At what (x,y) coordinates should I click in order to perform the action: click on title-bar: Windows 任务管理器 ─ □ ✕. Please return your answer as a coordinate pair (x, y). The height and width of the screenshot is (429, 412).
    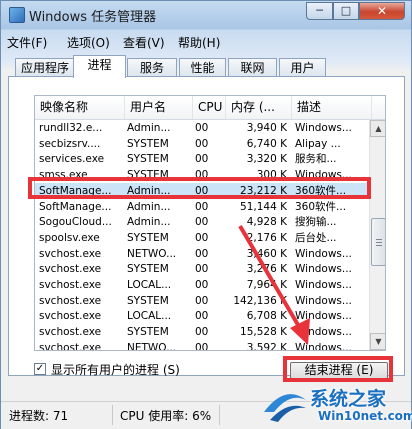
    Looking at the image, I should click on (206, 15).